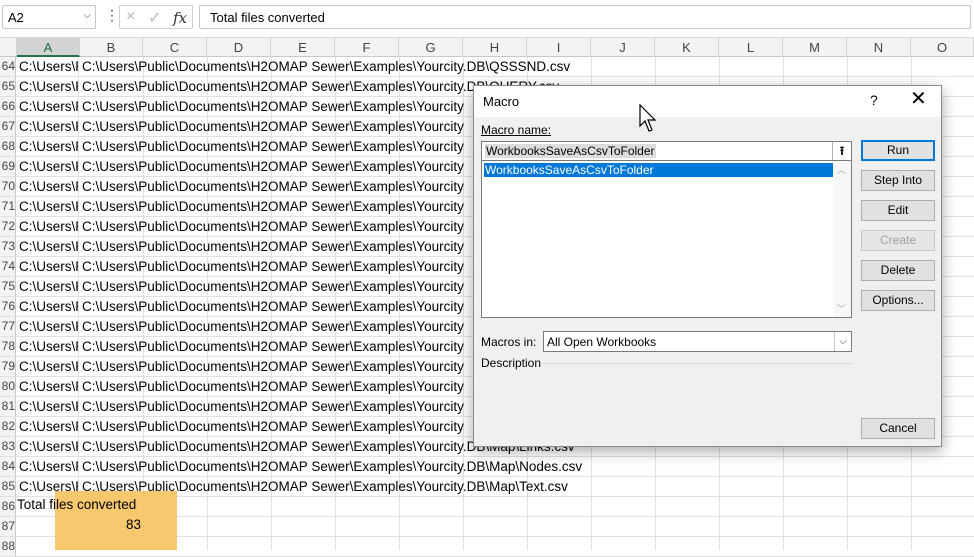 The image size is (974, 557). I want to click on row-header: 81, so click(8, 406).